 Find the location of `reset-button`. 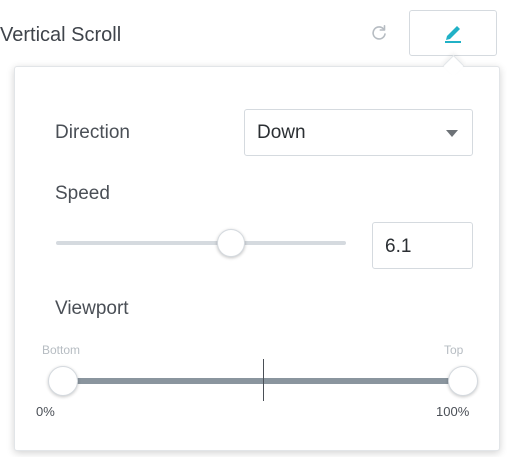

reset-button is located at coordinates (379, 33).